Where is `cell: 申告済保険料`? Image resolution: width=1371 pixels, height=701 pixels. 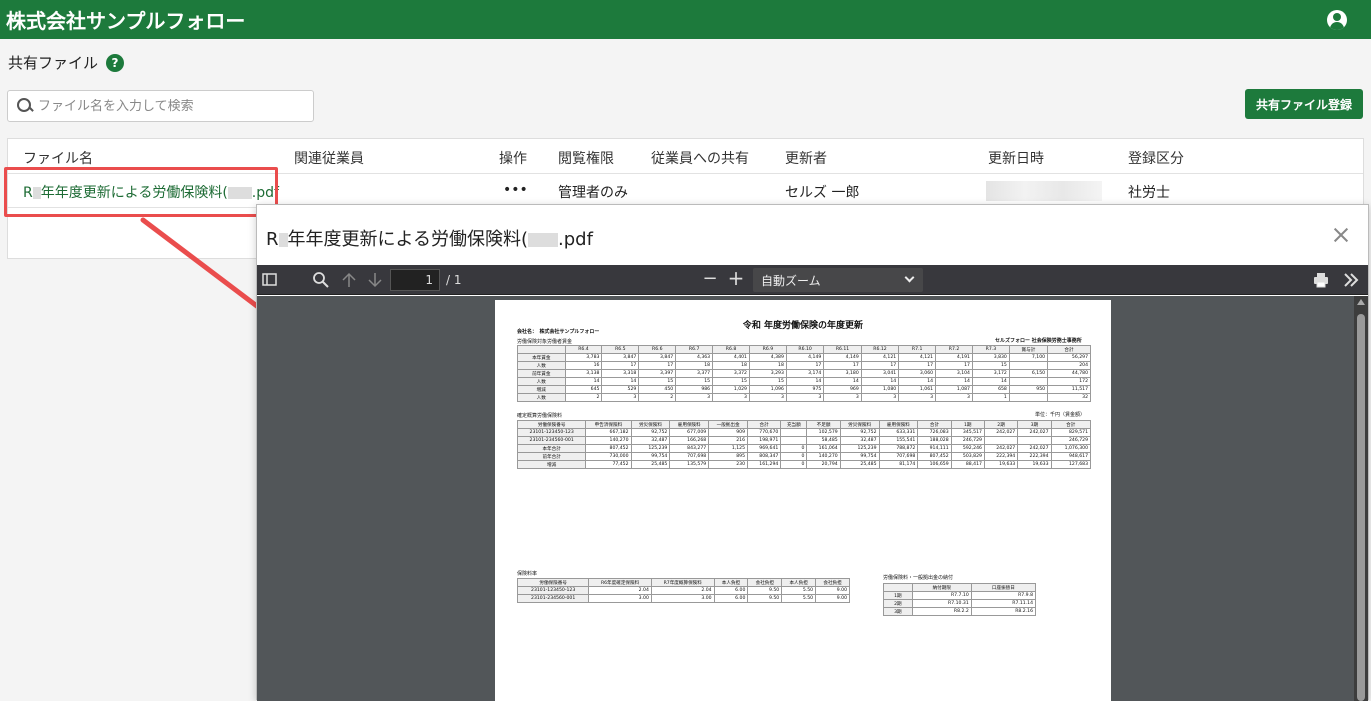 cell: 申告済保険料 is located at coordinates (608, 424).